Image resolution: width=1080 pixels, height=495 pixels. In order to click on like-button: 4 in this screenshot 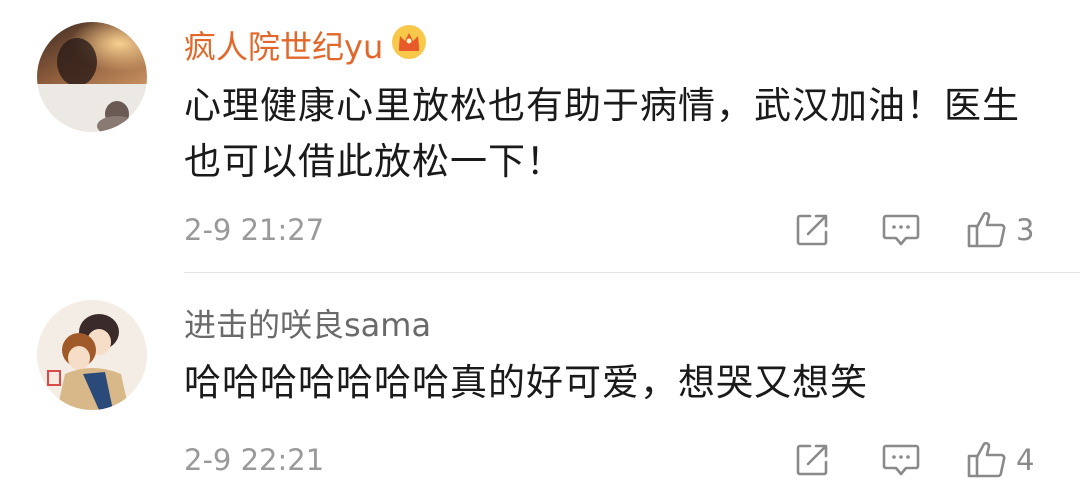, I will do `click(1000, 460)`.